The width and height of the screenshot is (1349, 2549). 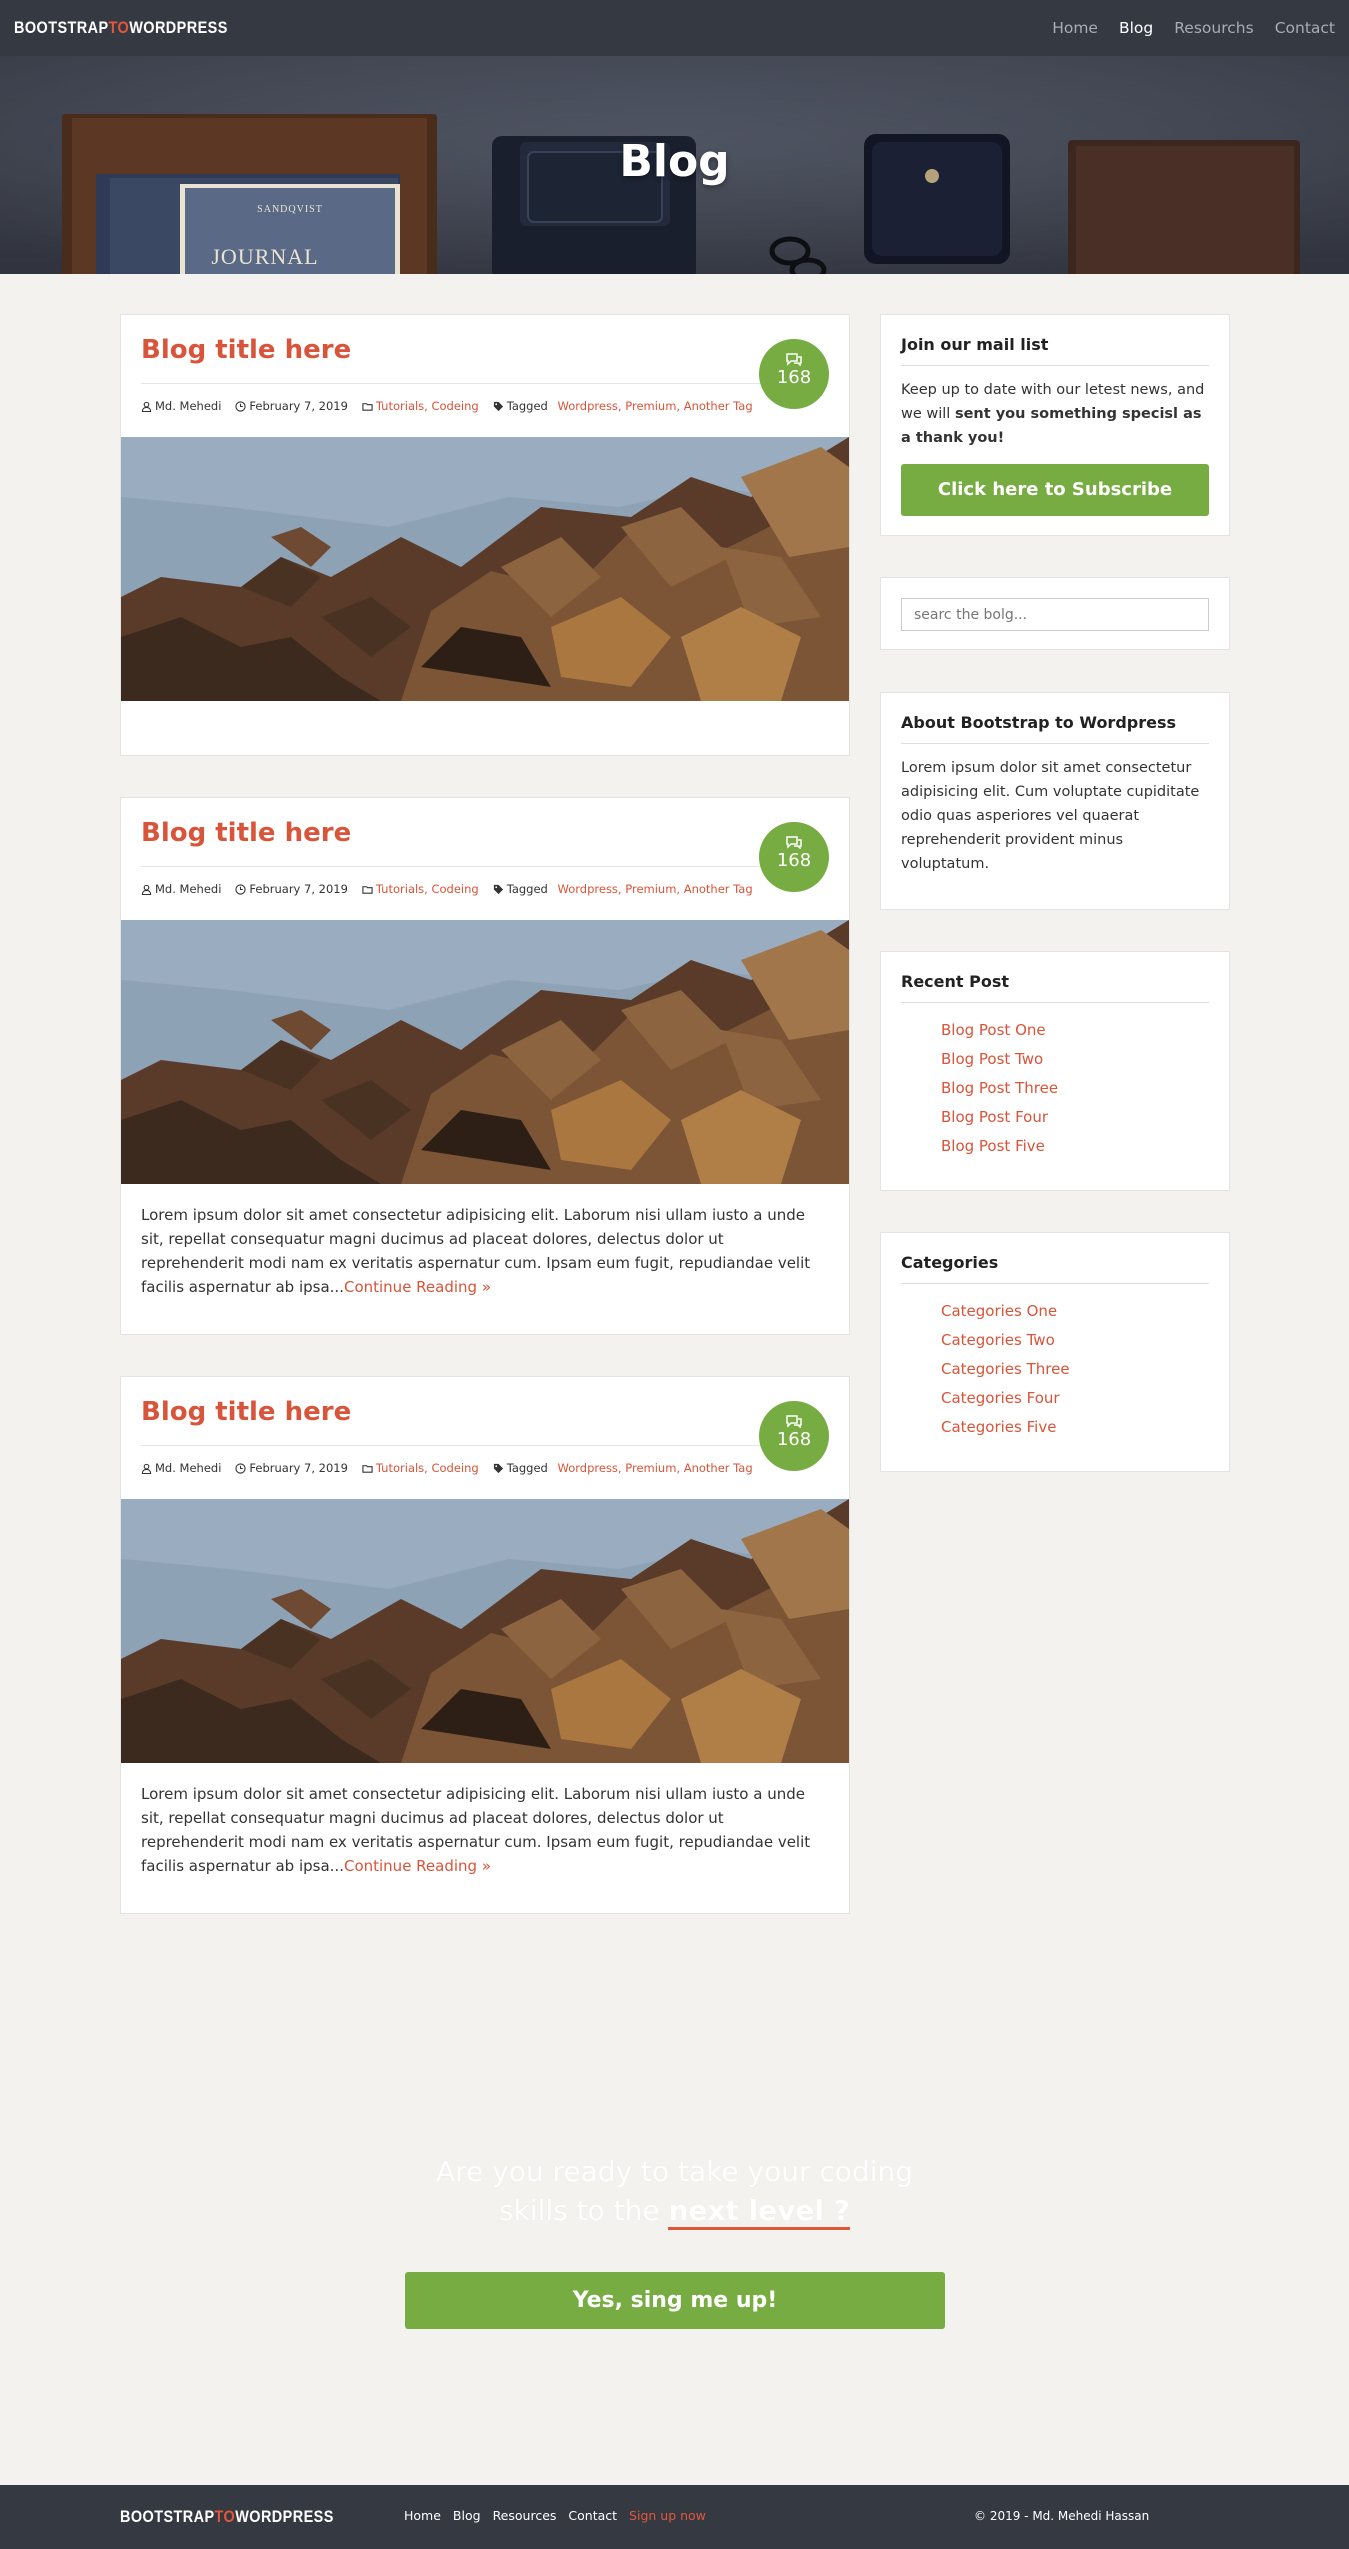 What do you see at coordinates (290, 209) in the screenshot?
I see `journal-top-text: SANDQVIST` at bounding box center [290, 209].